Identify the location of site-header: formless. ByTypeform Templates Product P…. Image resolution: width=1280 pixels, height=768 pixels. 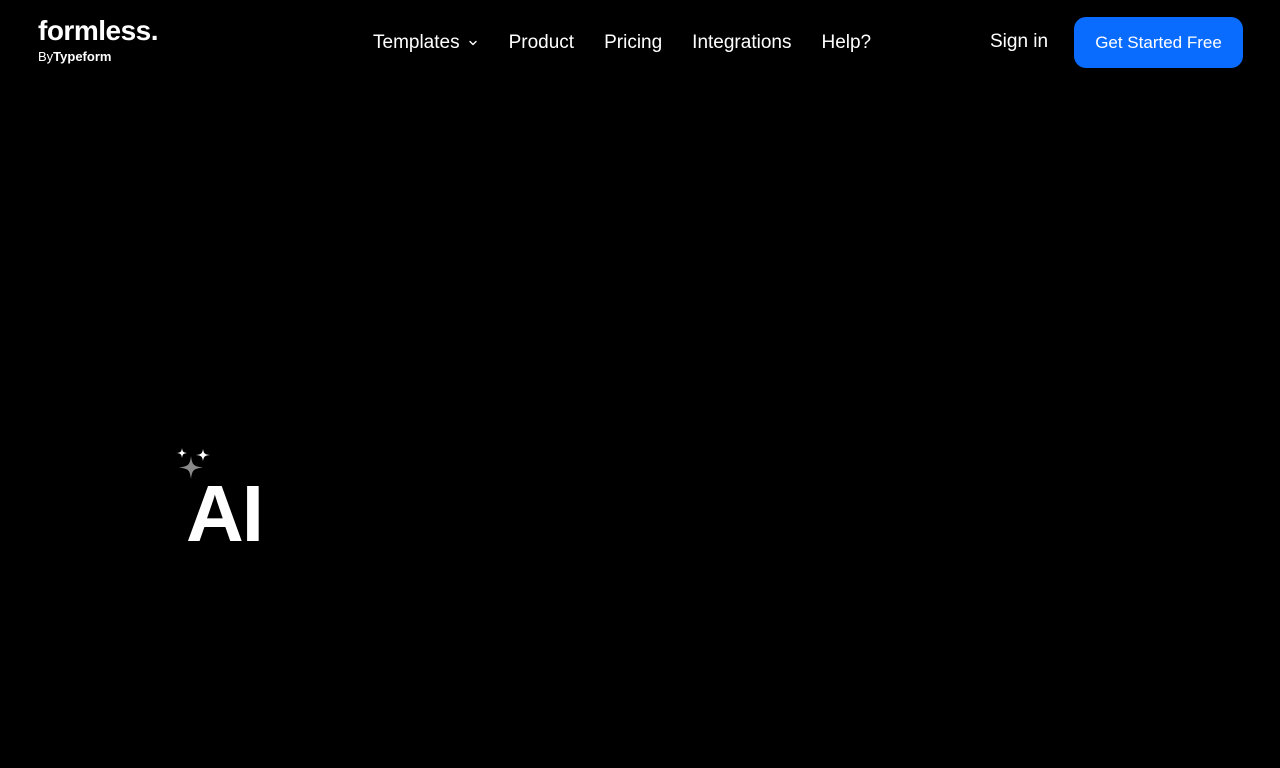
(640, 42).